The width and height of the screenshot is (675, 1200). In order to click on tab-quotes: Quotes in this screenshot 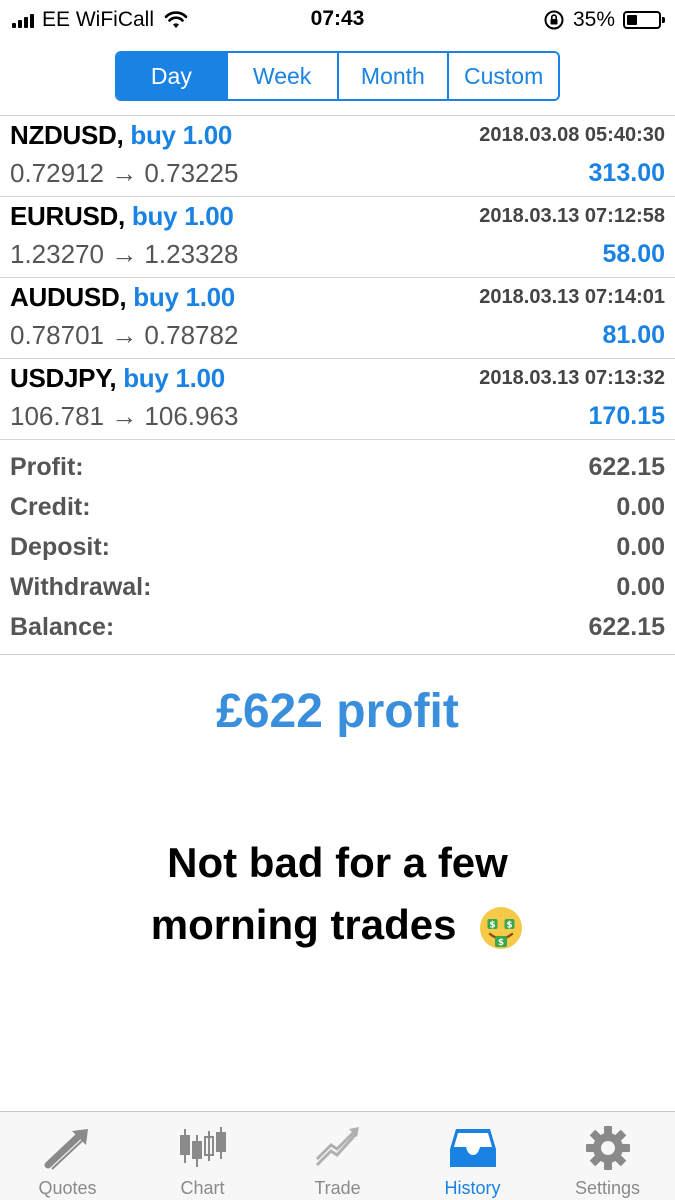, I will do `click(67, 1156)`.